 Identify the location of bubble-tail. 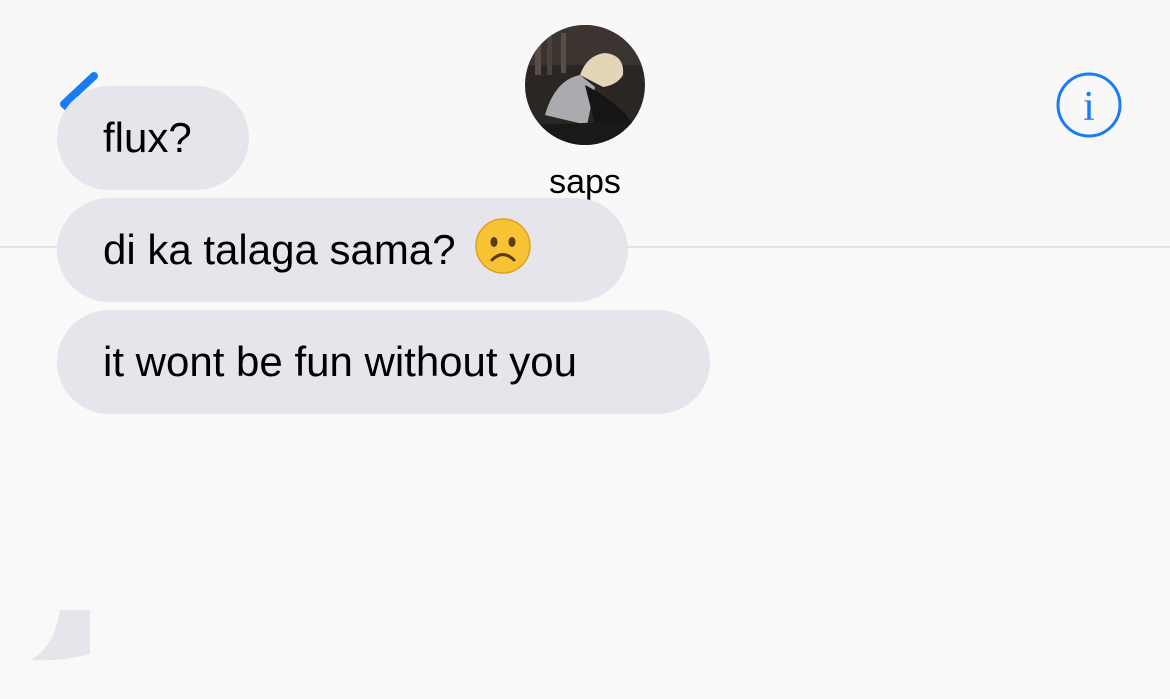
(60, 636).